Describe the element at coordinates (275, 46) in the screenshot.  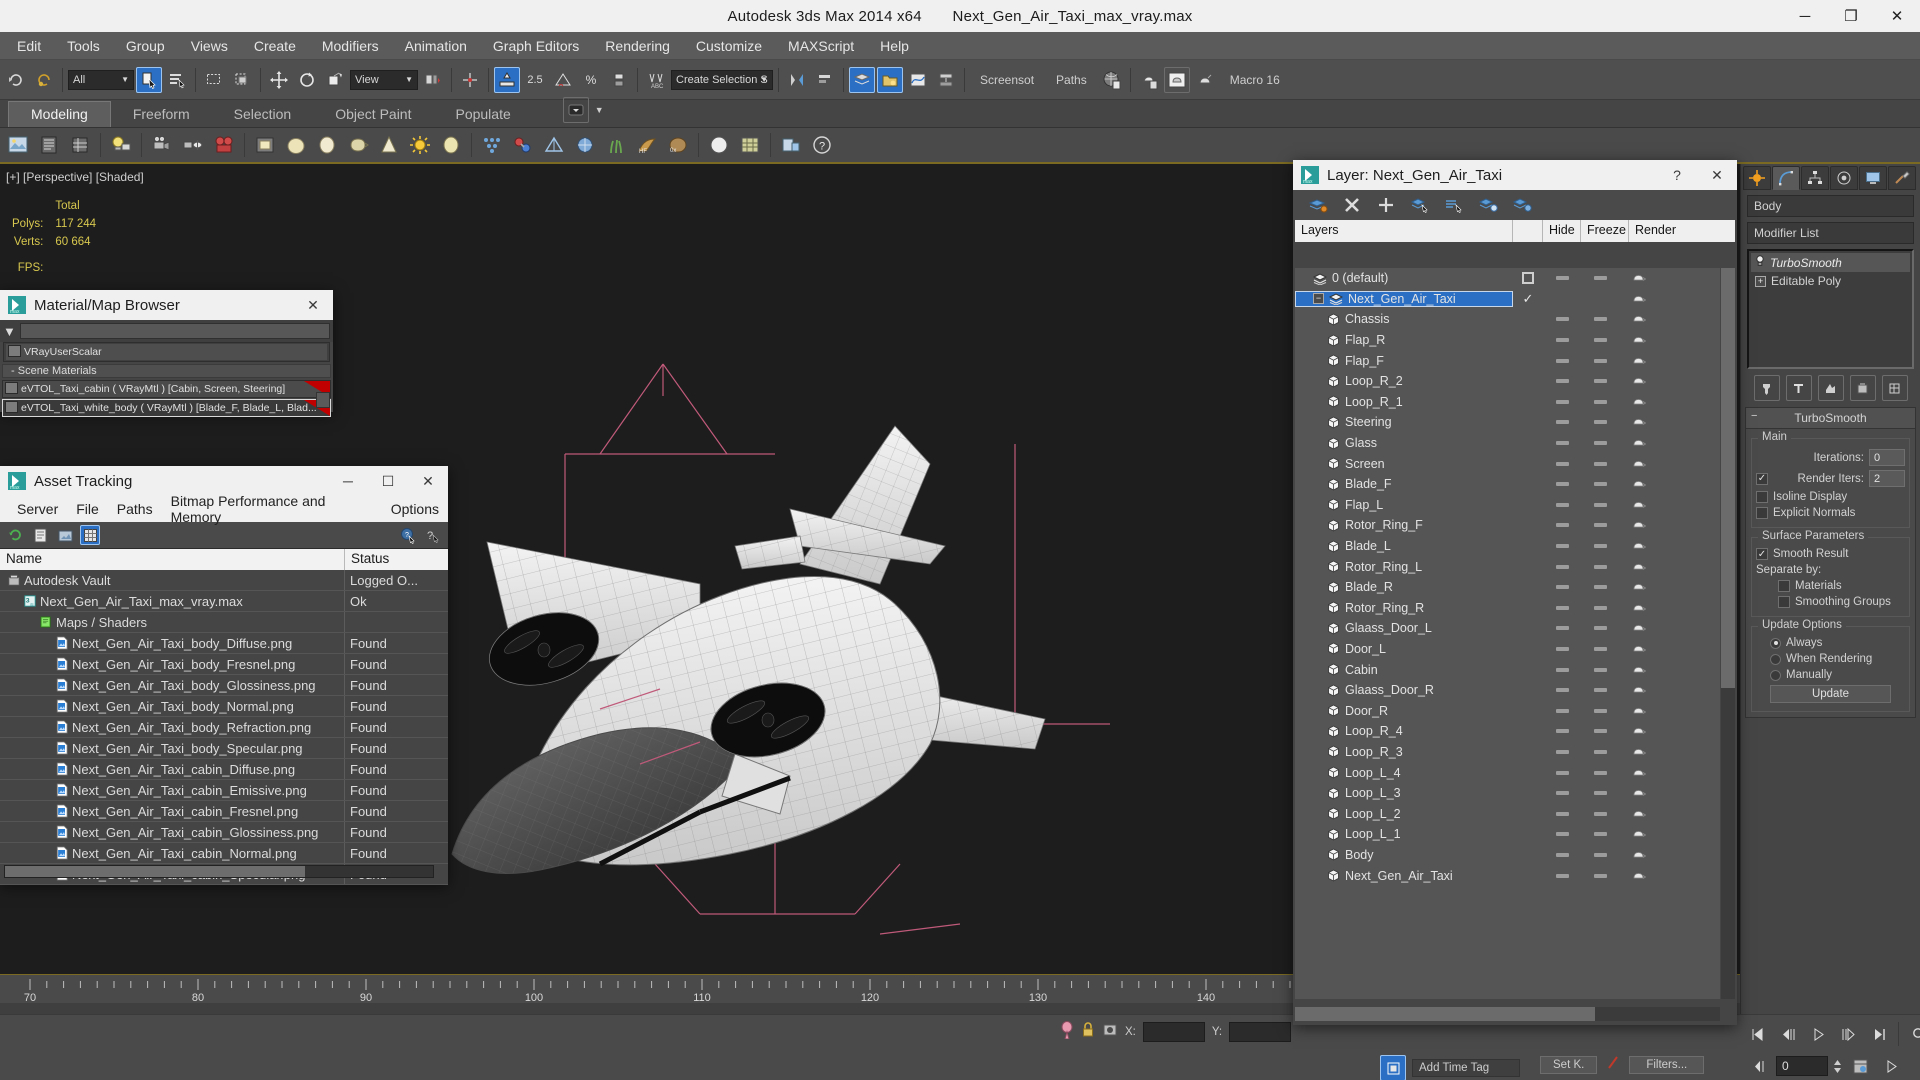
I see `menu-item-create: Create` at that location.